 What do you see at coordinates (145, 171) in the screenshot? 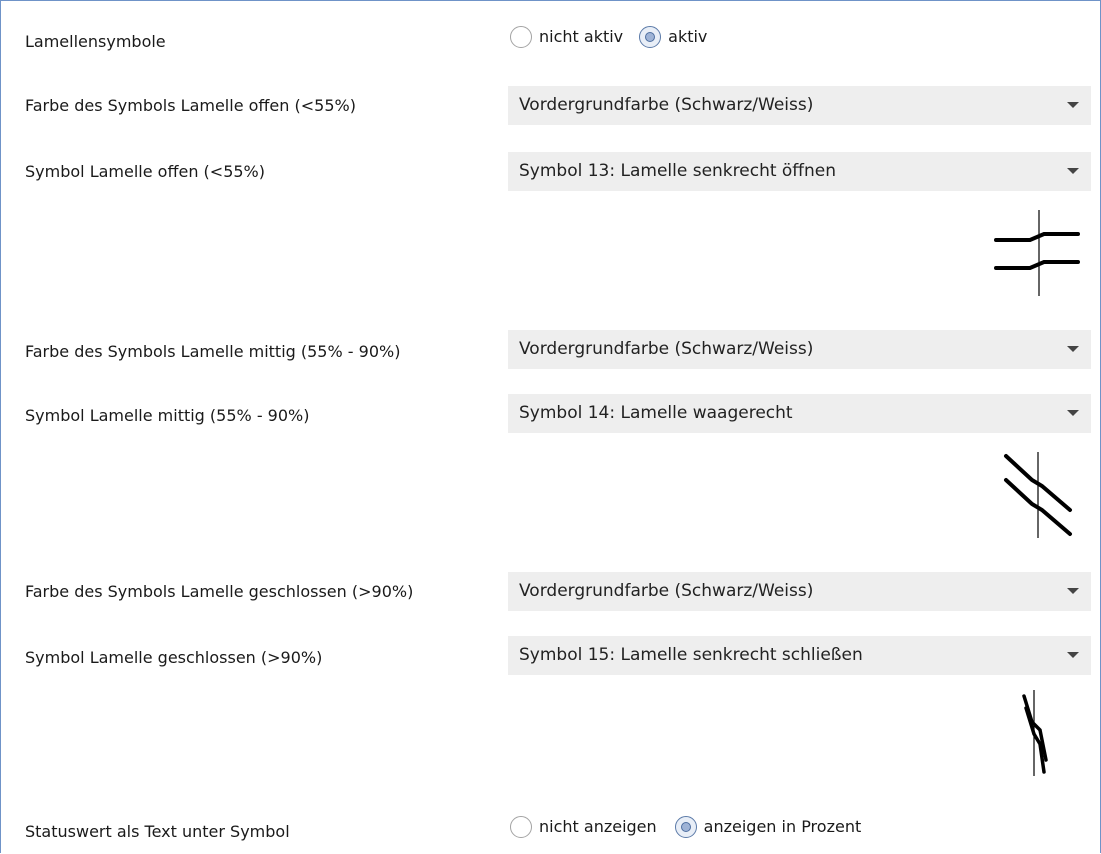
I see `offen-symbol-label: Symbol Lamelle offen (<55%)` at bounding box center [145, 171].